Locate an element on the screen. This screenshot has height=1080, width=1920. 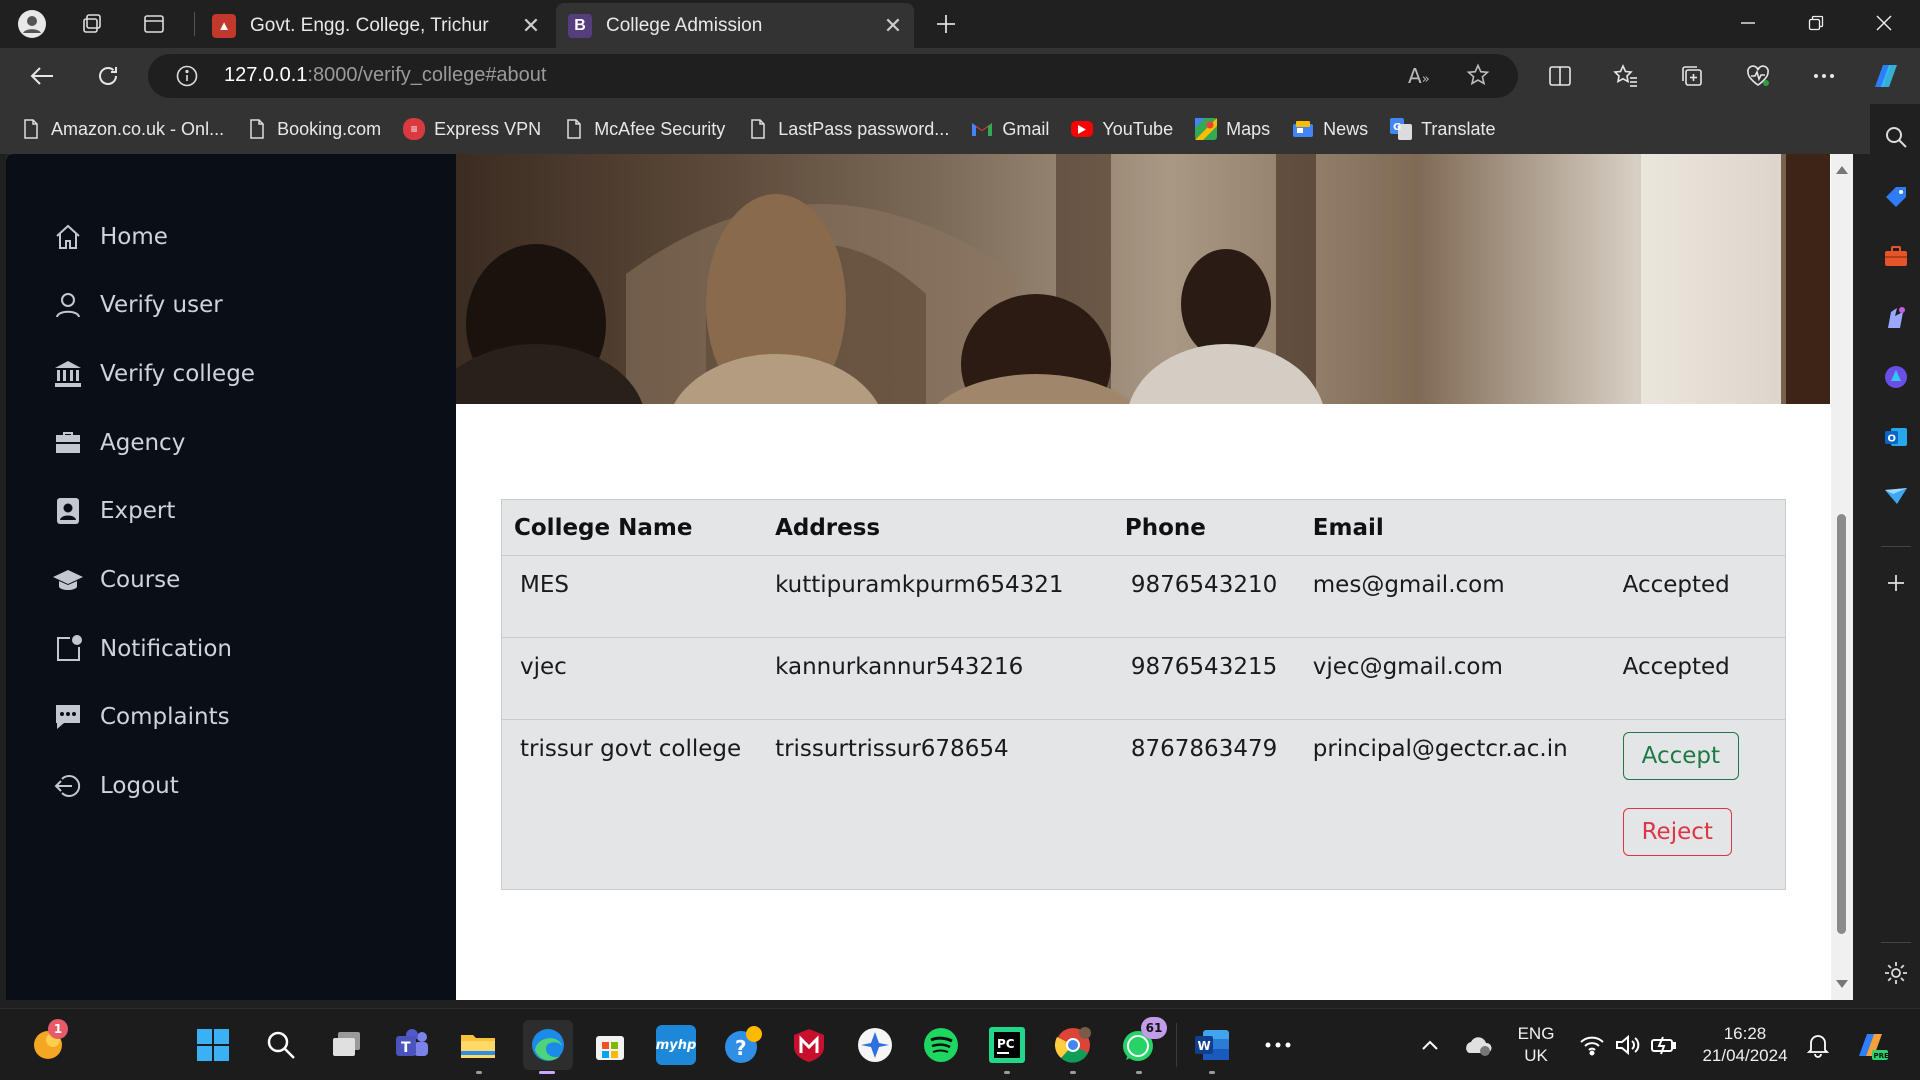
workspaces-icon is located at coordinates (92, 24).